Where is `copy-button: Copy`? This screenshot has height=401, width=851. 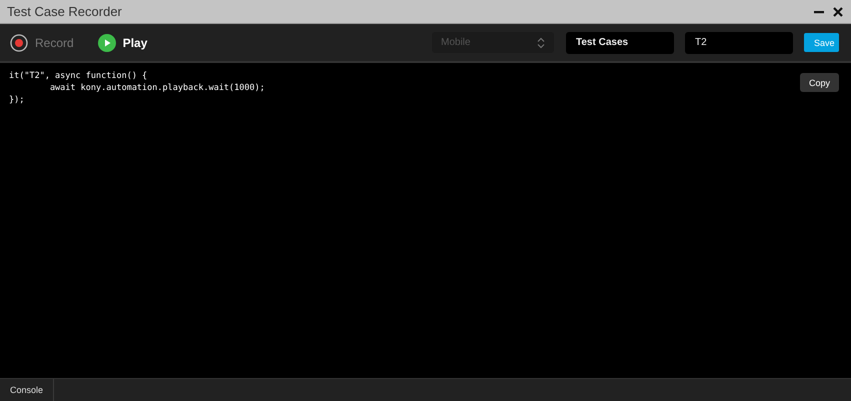
copy-button: Copy is located at coordinates (819, 82).